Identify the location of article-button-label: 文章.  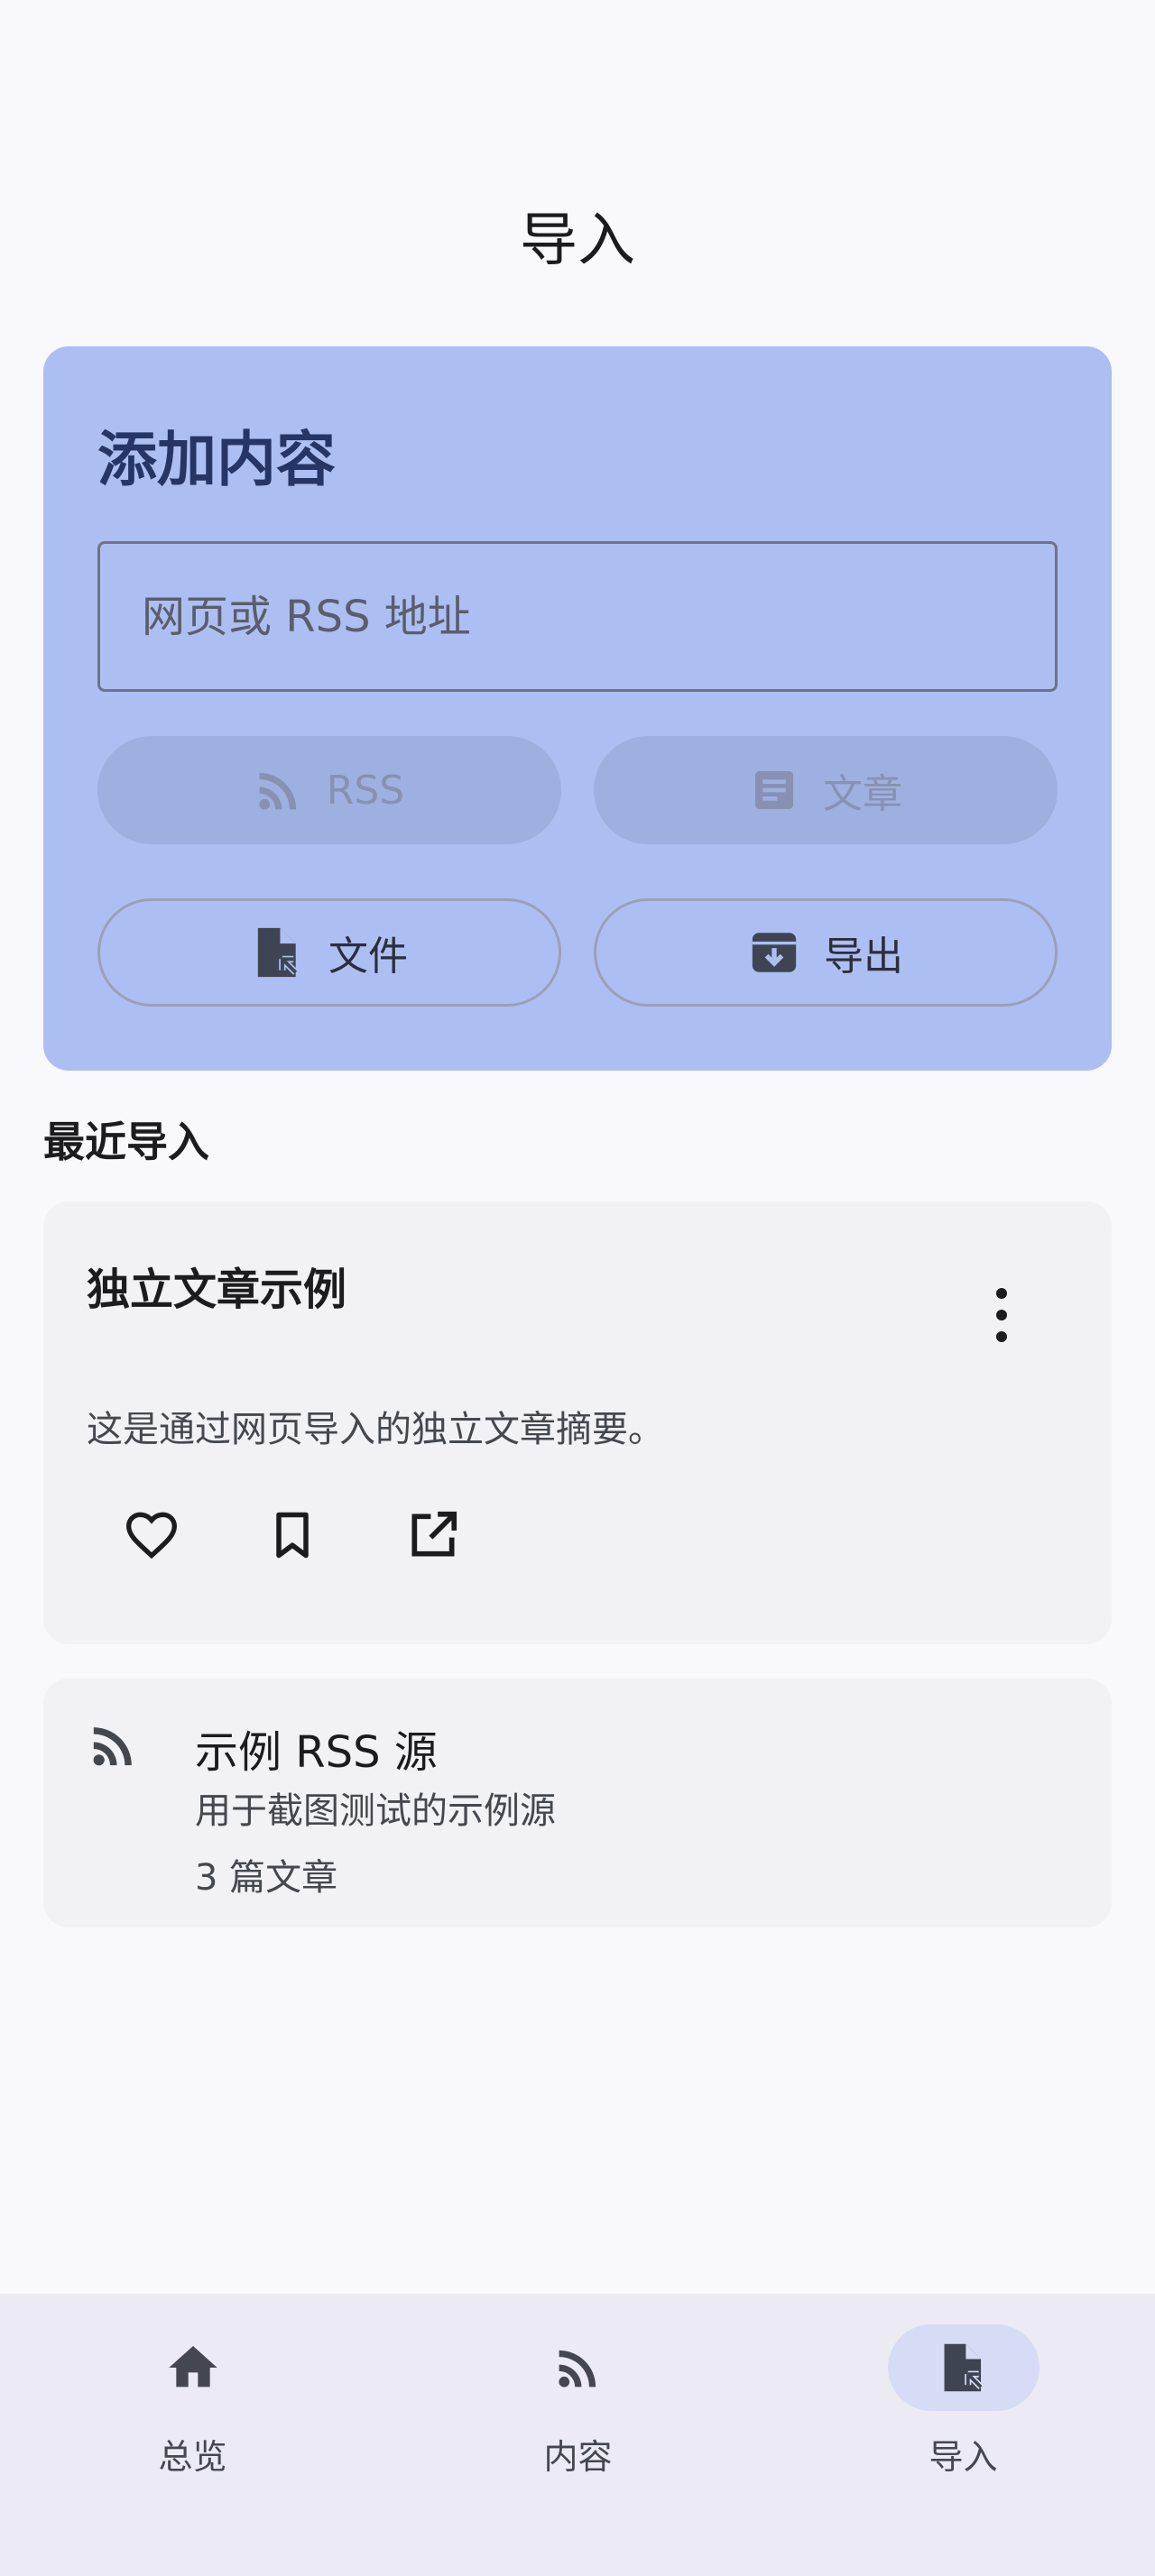
(862, 794).